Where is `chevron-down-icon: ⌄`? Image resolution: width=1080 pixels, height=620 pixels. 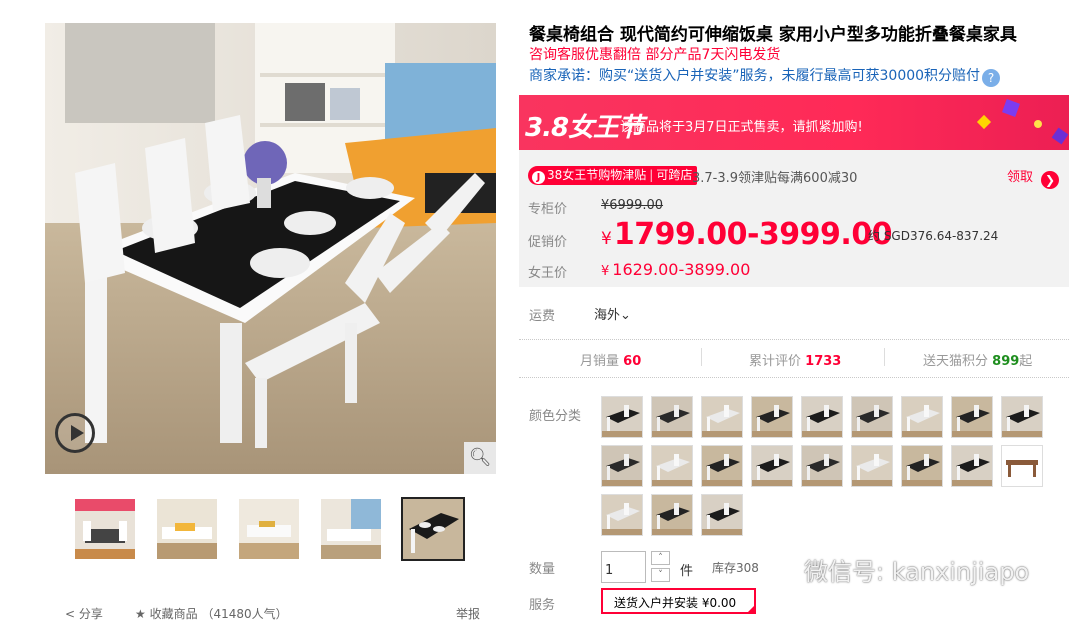 chevron-down-icon: ⌄ is located at coordinates (625, 315).